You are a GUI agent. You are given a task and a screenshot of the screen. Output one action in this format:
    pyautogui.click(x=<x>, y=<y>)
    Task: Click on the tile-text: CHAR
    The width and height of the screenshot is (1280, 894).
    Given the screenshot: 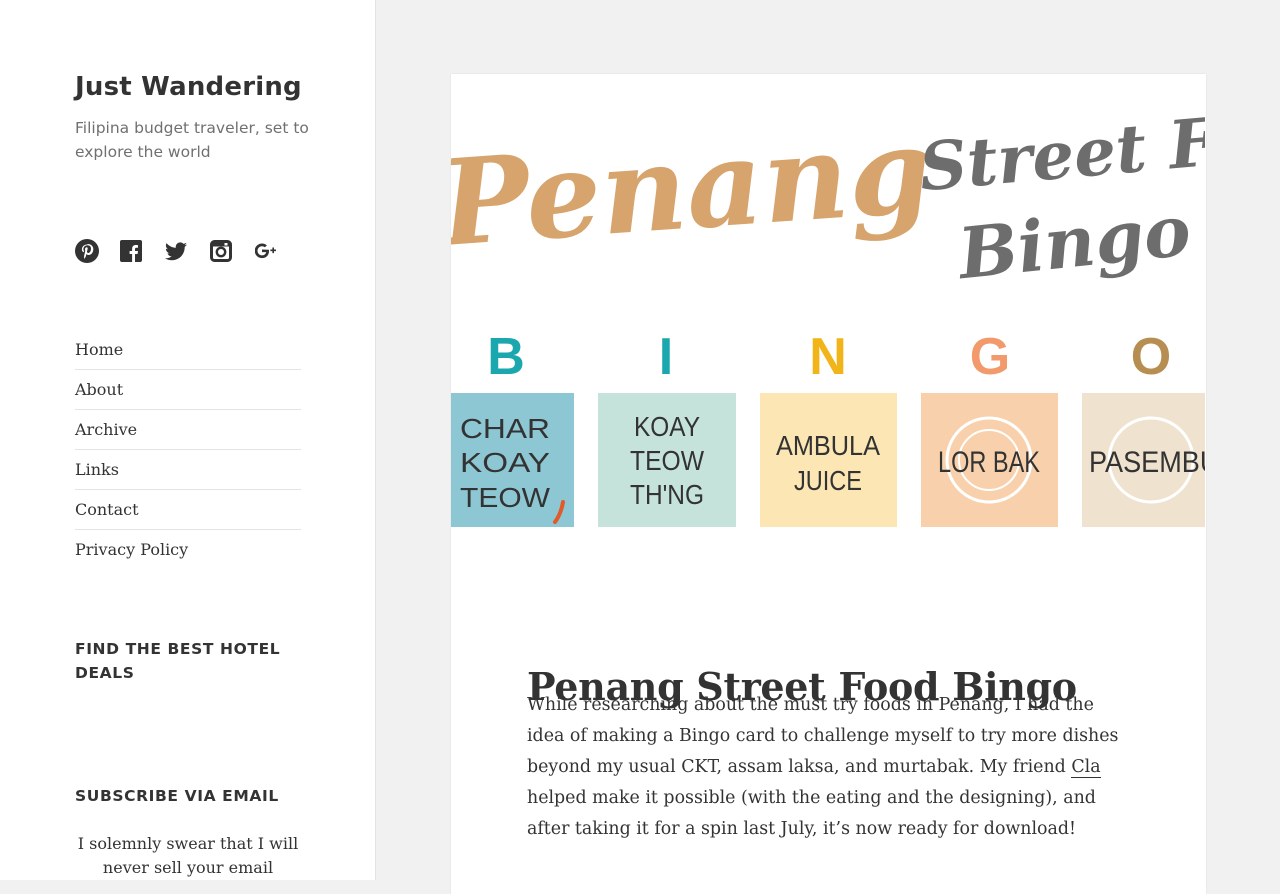 What is the action you would take?
    pyautogui.click(x=505, y=428)
    